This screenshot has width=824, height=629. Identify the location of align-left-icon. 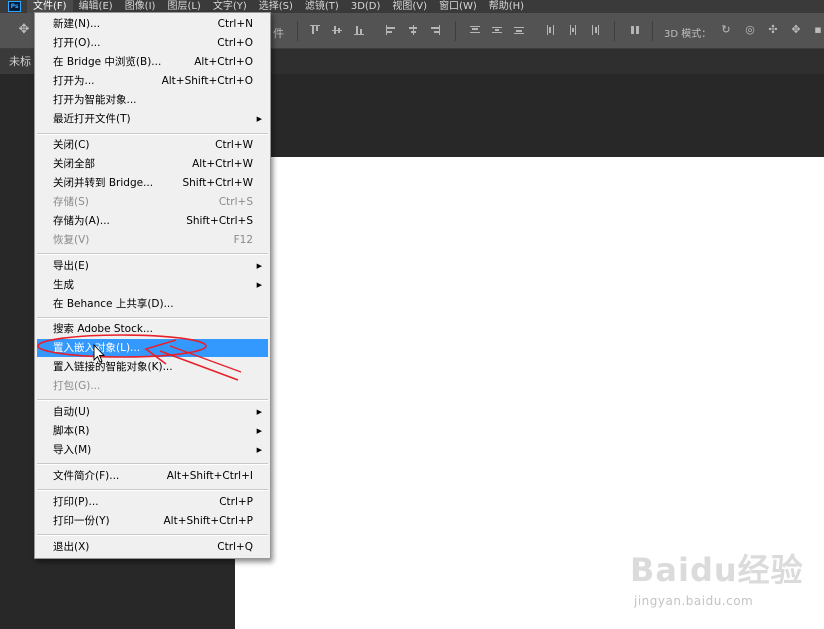
(391, 30).